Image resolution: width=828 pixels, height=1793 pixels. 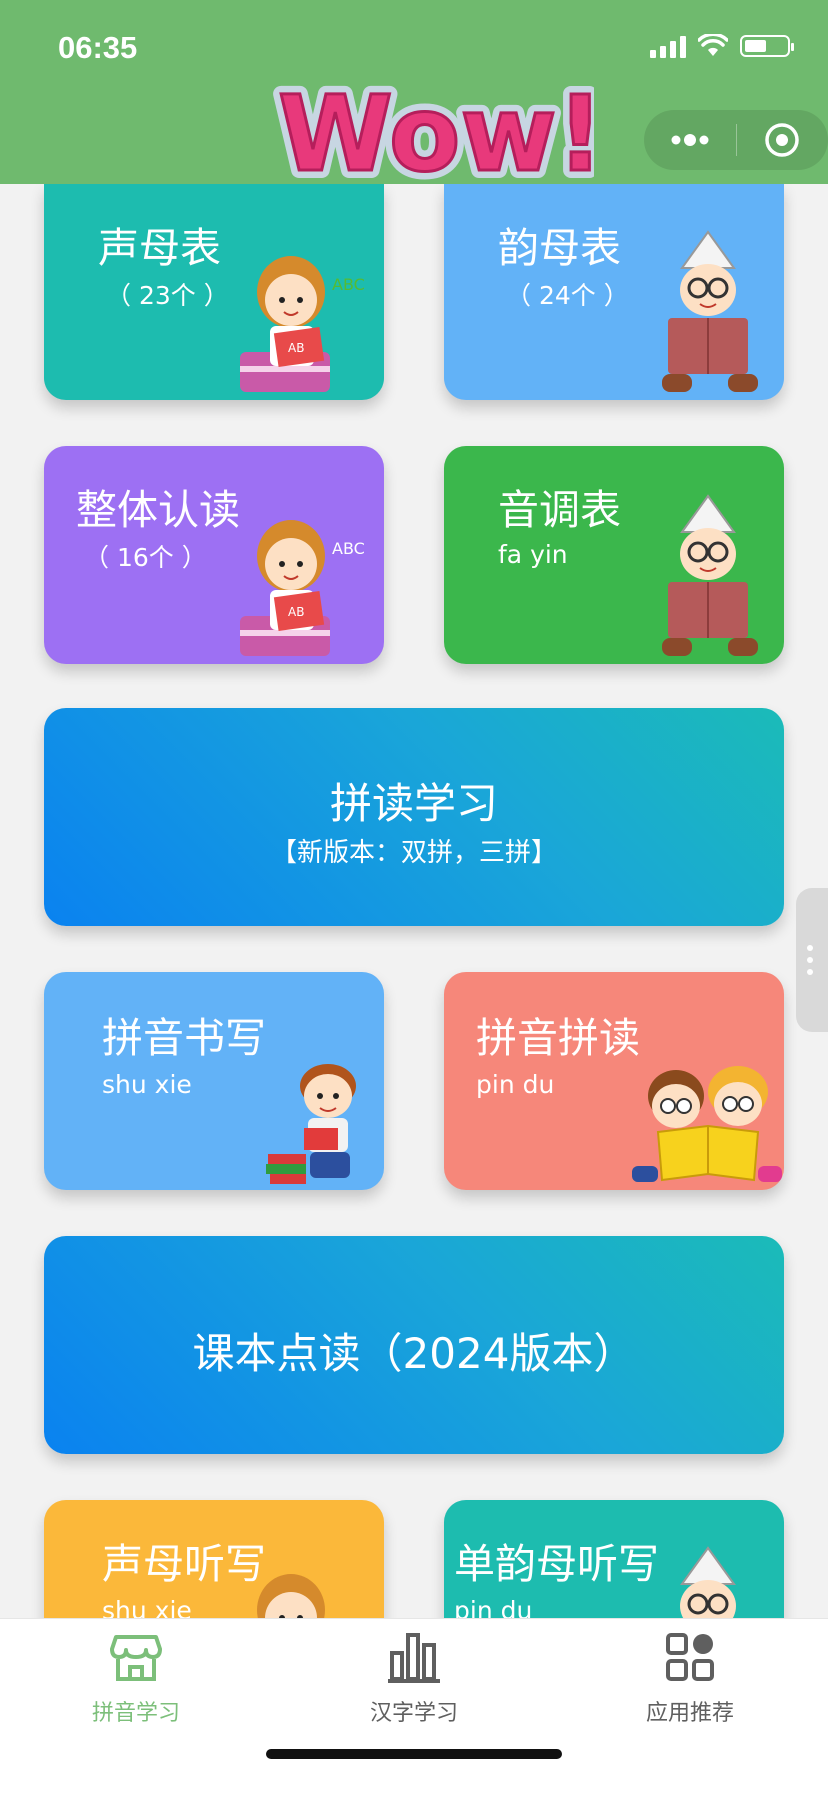 I want to click on card-shengmu-tingxie: 声母听写 shu xie, so click(x=214, y=1559).